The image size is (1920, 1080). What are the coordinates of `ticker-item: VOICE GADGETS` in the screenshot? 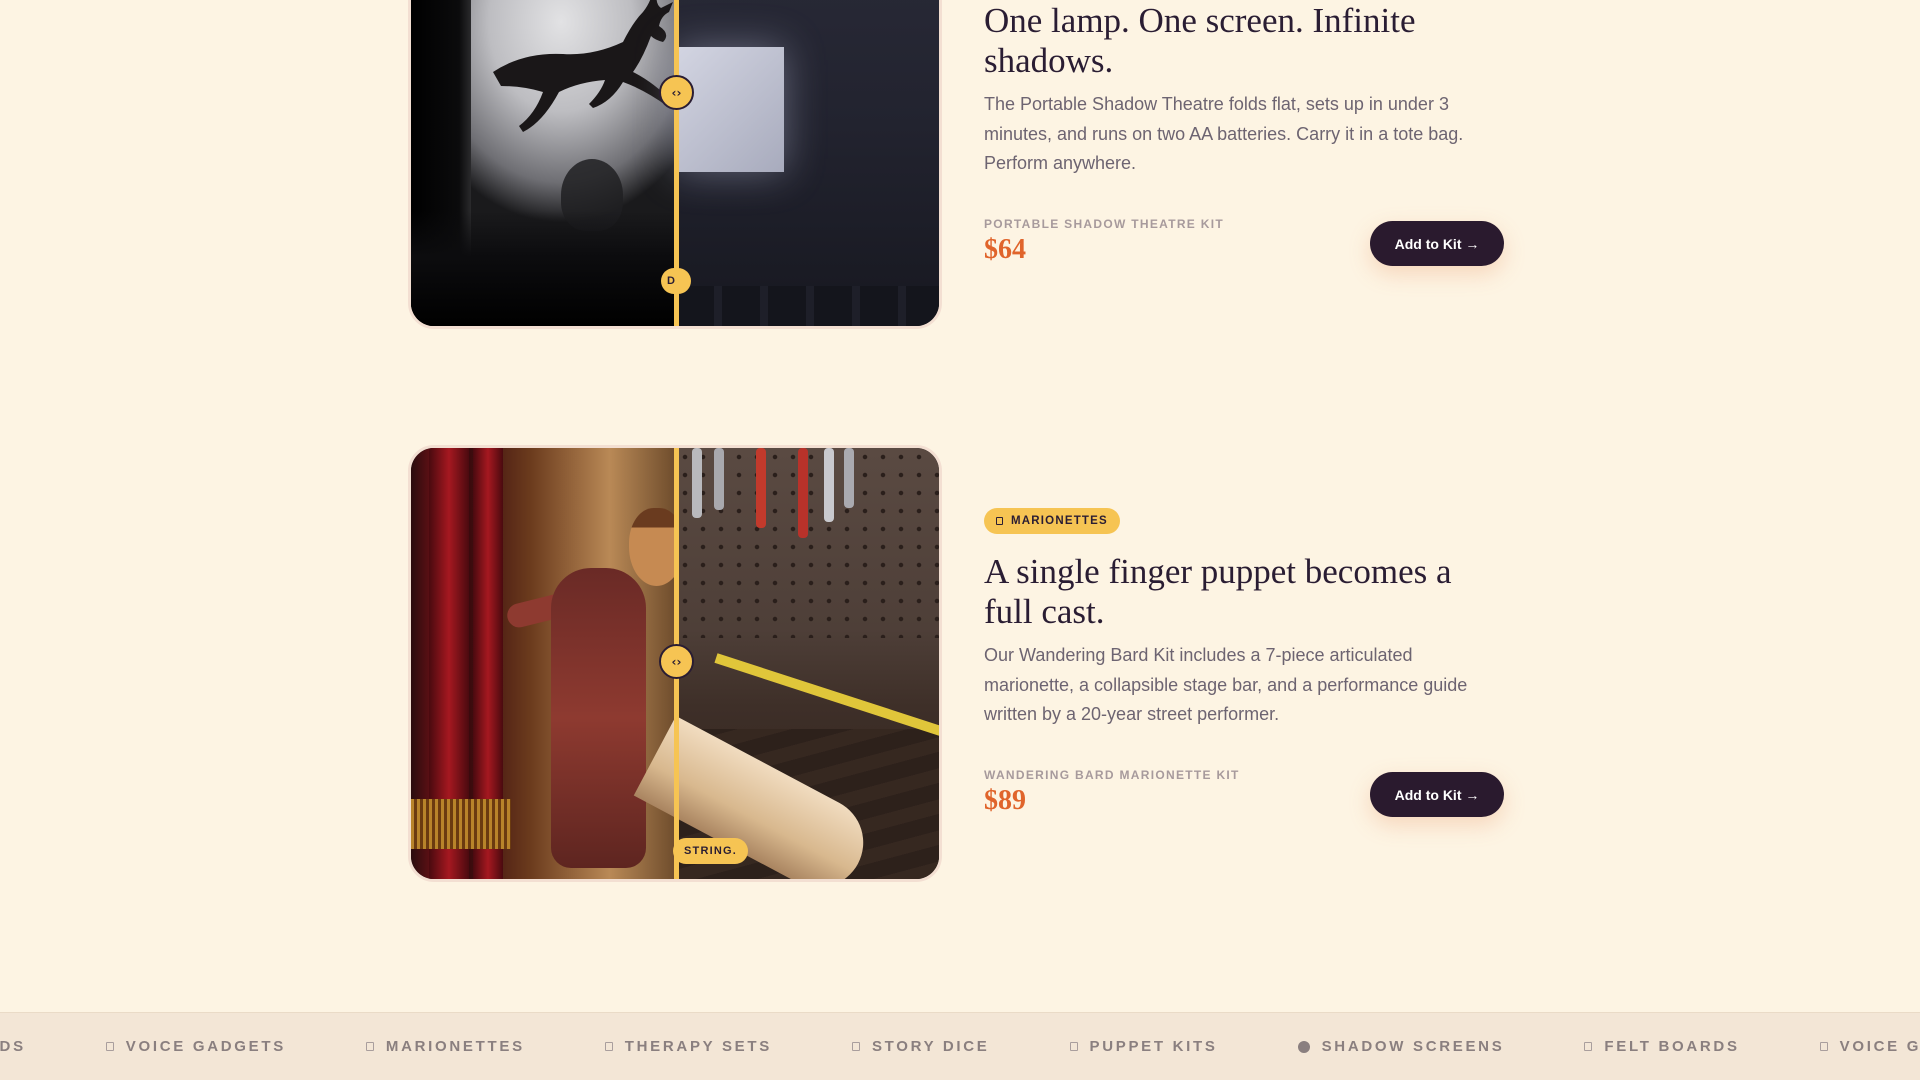 It's located at (195, 1046).